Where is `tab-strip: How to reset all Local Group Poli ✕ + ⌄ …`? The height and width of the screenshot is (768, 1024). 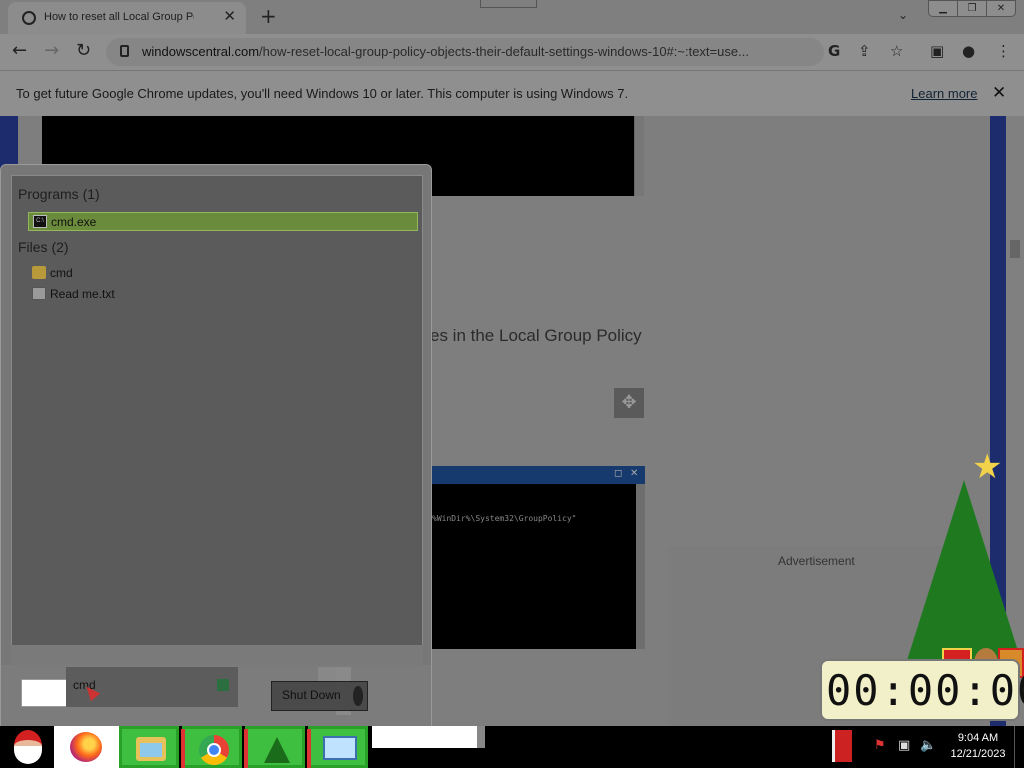
tab-strip: How to reset all Local Group Poli ✕ + ⌄ … is located at coordinates (512, 17).